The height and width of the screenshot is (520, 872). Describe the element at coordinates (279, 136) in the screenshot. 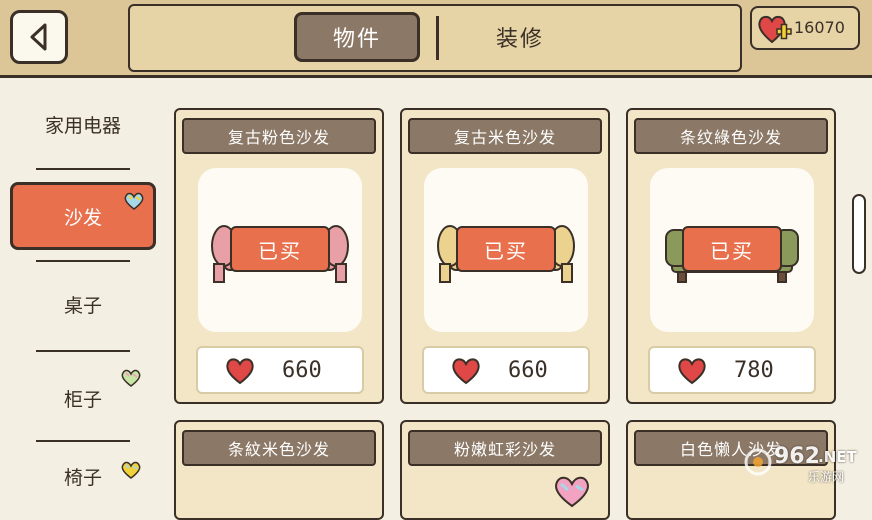

I see `item-name: 复古粉色沙发` at that location.